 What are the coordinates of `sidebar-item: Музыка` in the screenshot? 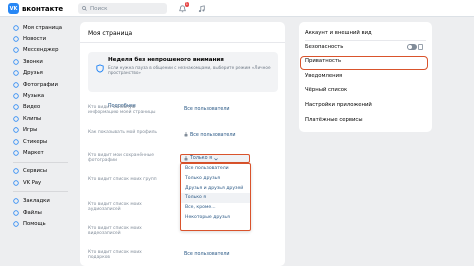 It's located at (44, 95).